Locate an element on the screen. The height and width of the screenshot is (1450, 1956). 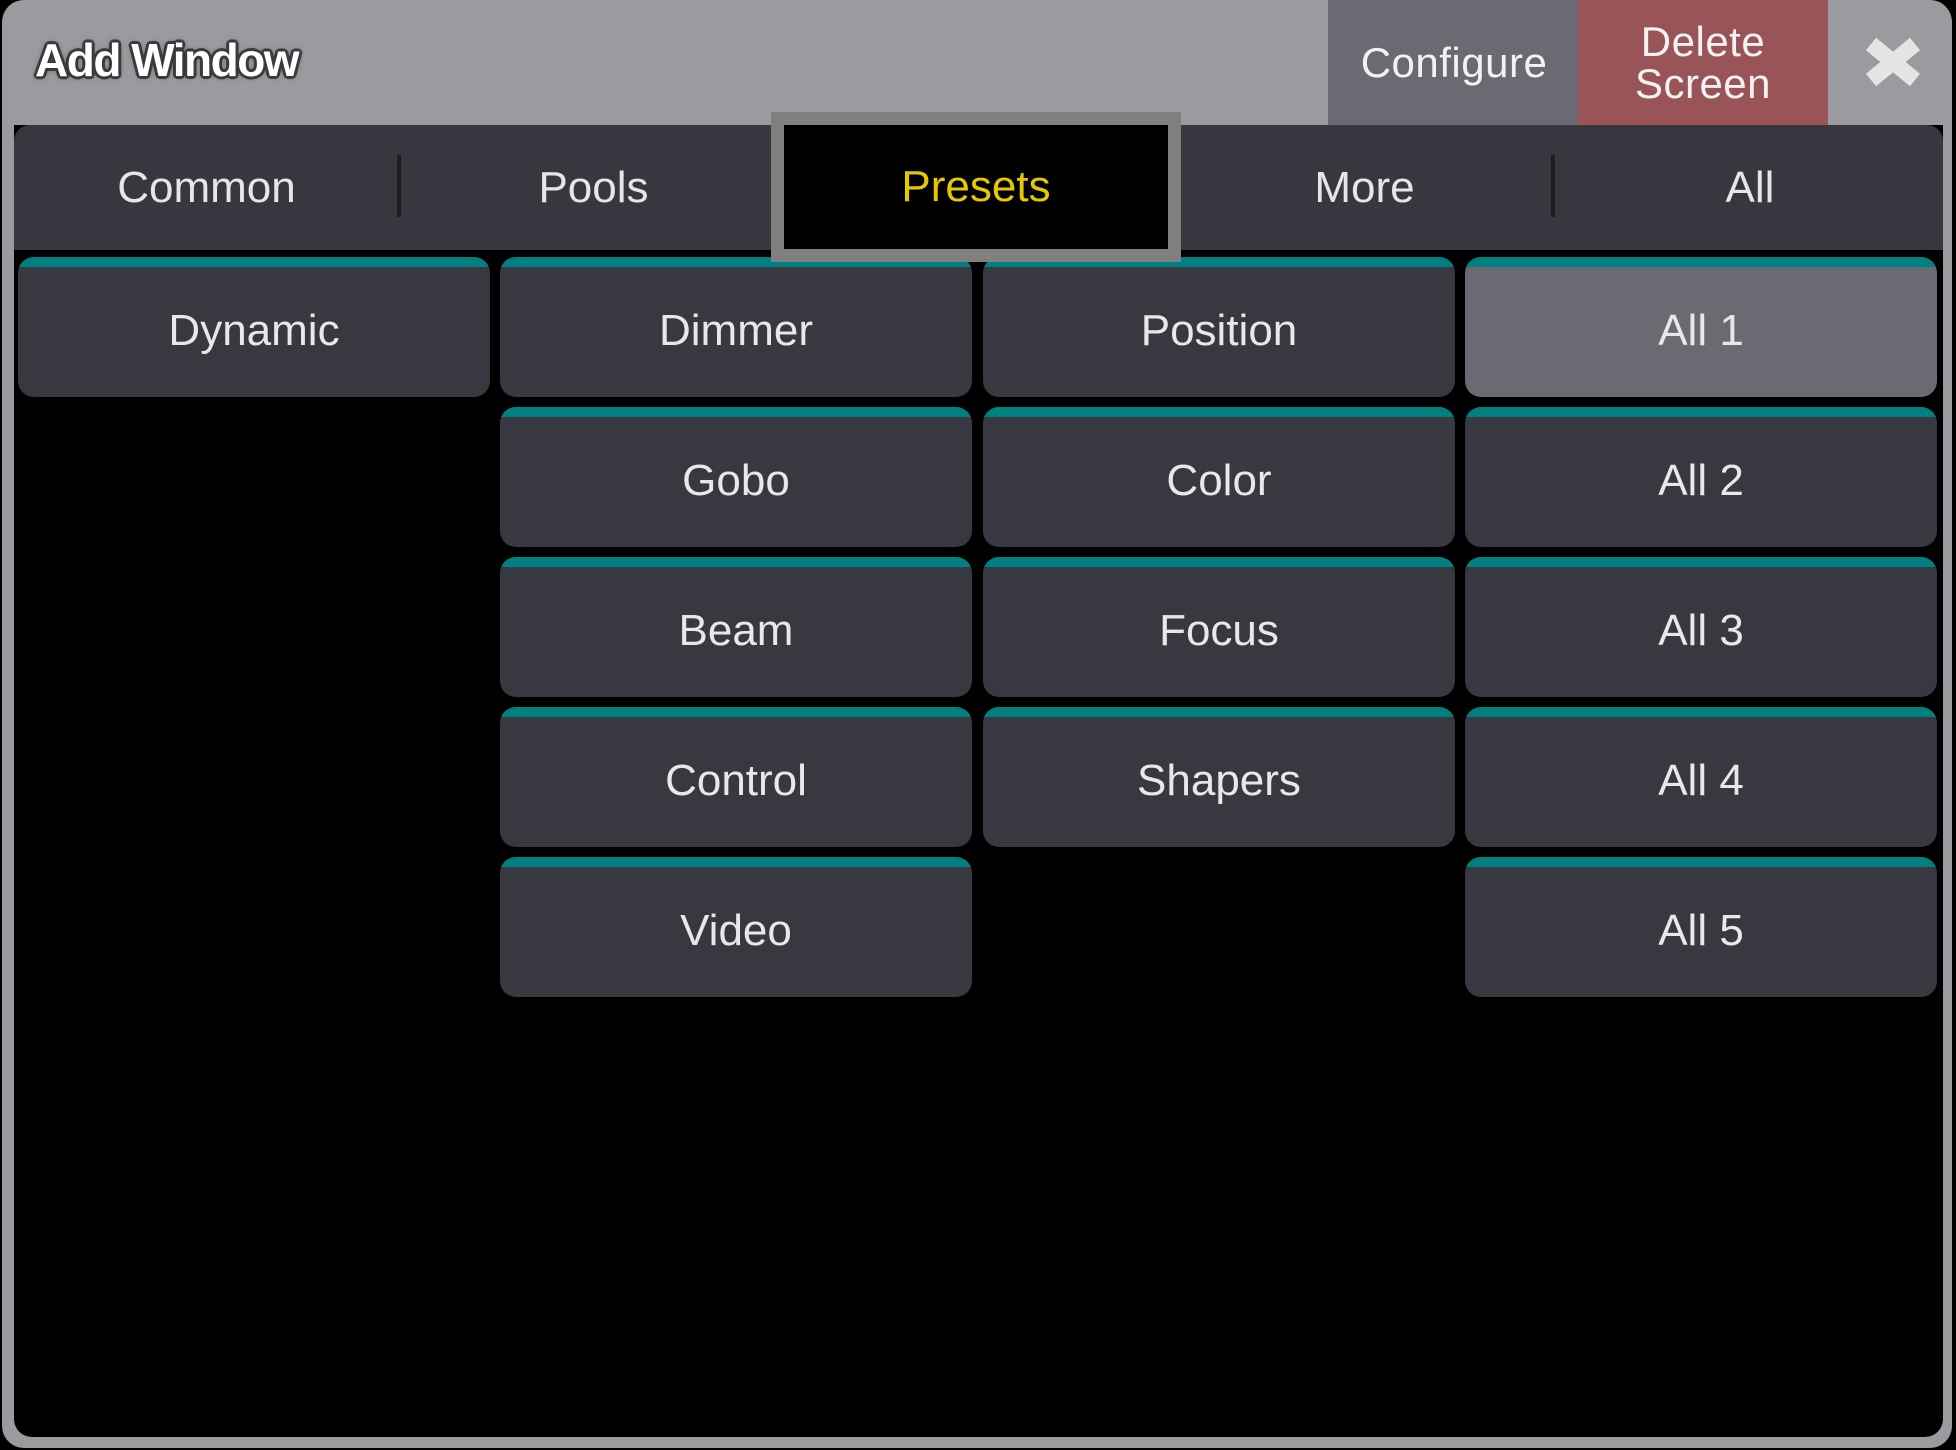
preset-button-focus: Focus is located at coordinates (1219, 627).